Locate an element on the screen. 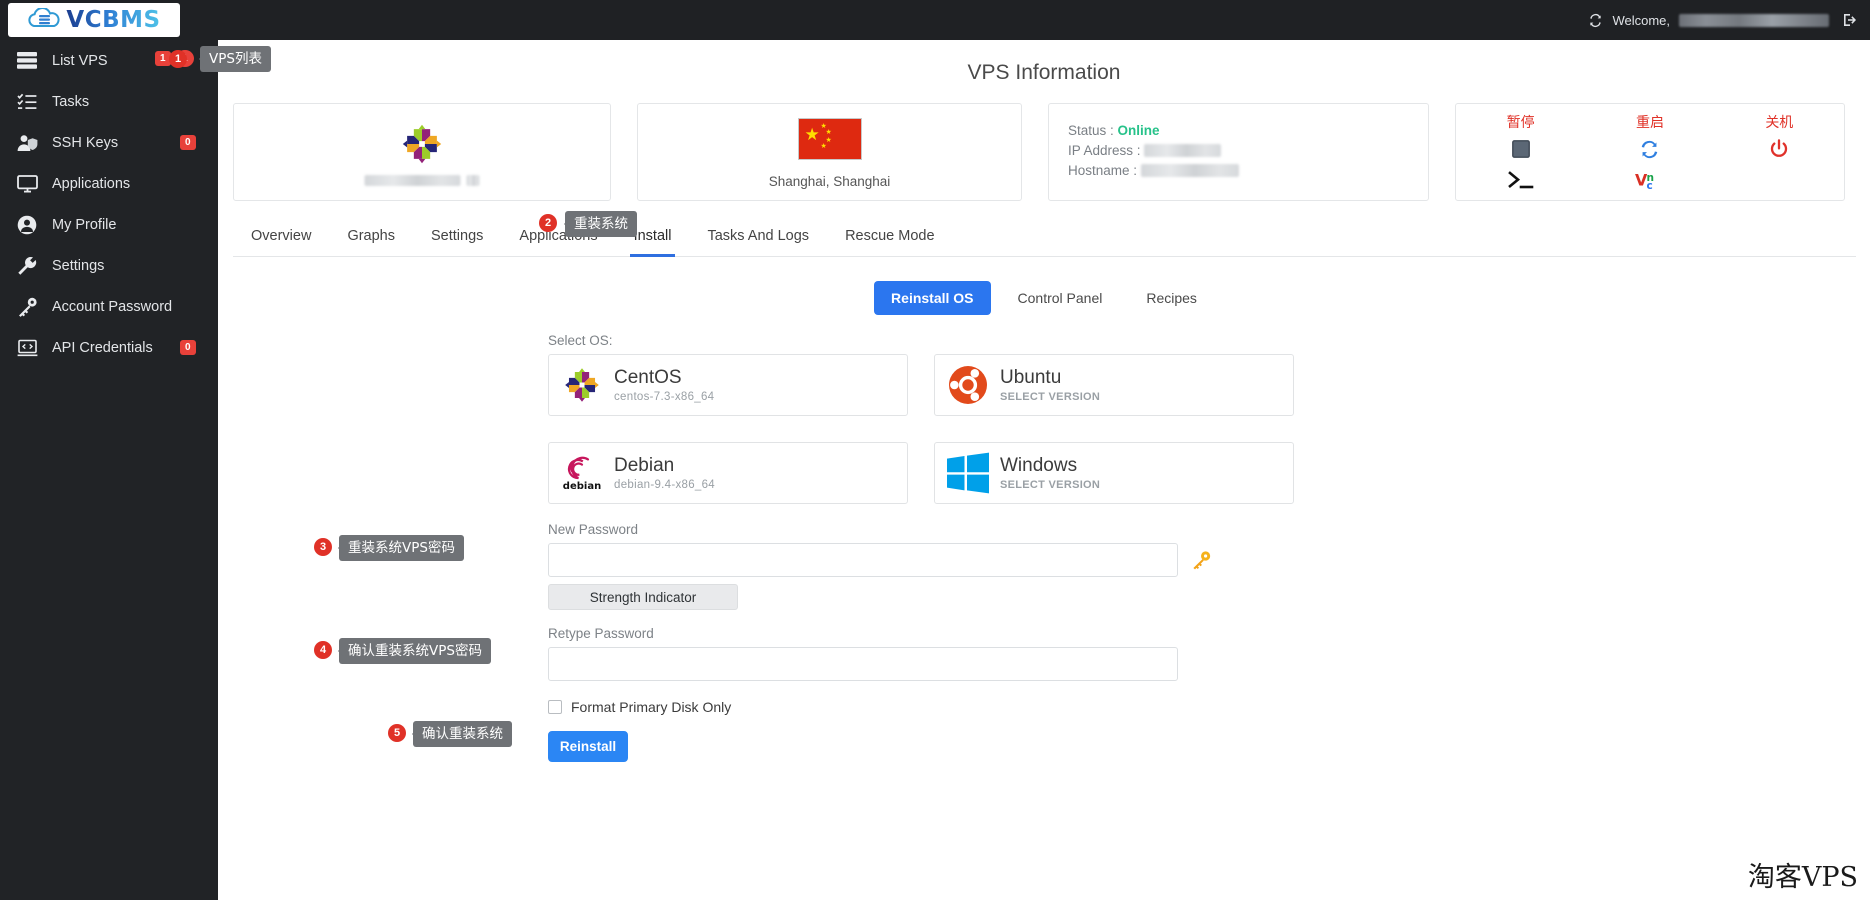  sidebar-item-applications: Applications is located at coordinates (109, 183).